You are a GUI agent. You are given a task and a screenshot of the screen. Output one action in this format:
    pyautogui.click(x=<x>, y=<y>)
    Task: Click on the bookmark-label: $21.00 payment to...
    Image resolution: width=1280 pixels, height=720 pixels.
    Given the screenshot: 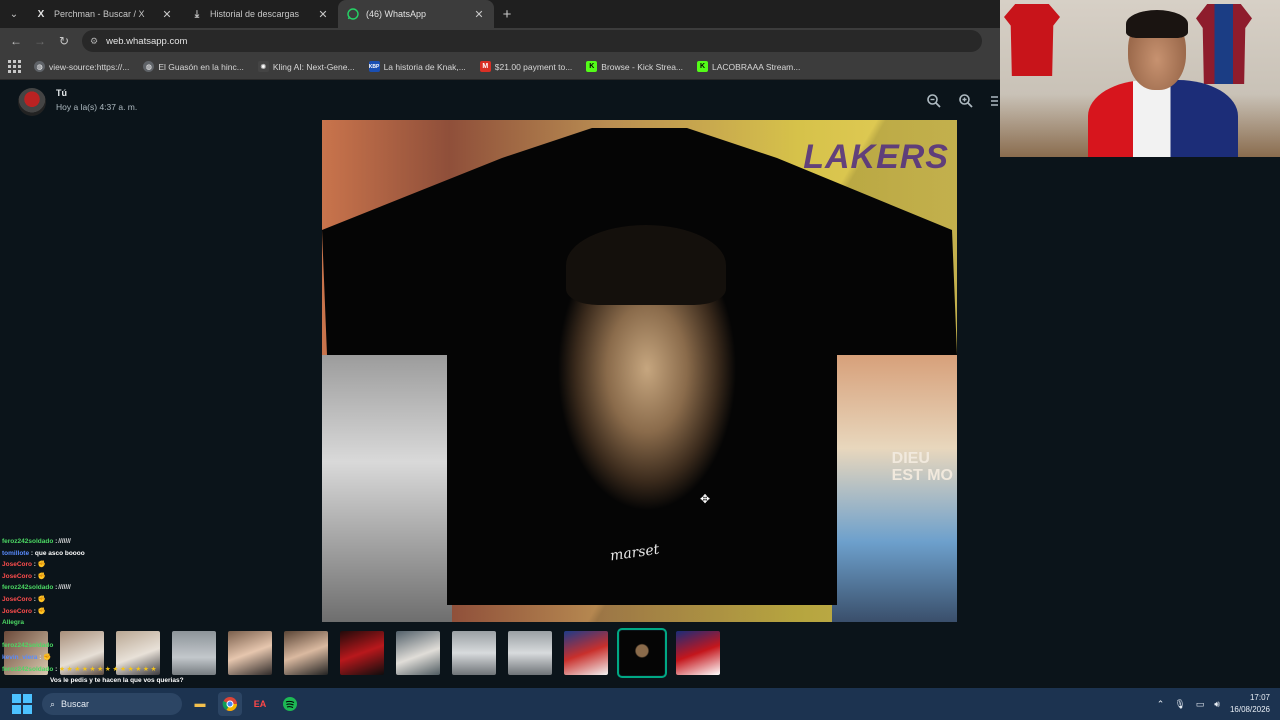 What is the action you would take?
    pyautogui.click(x=533, y=66)
    